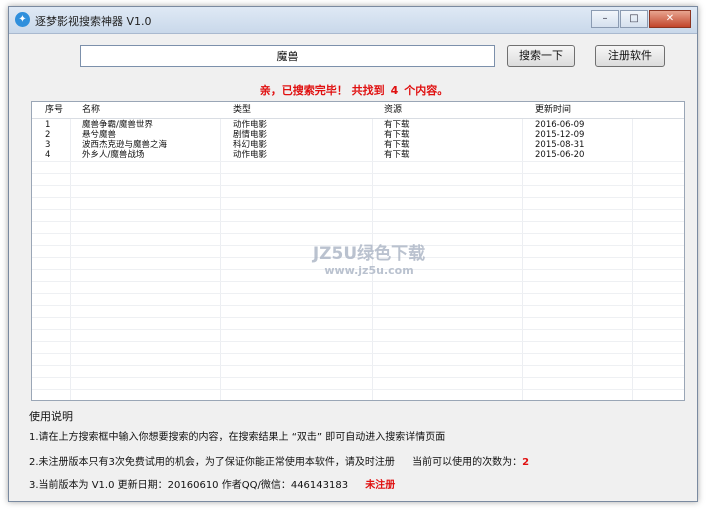  What do you see at coordinates (560, 135) in the screenshot?
I see `row-updated: 2015-12-09` at bounding box center [560, 135].